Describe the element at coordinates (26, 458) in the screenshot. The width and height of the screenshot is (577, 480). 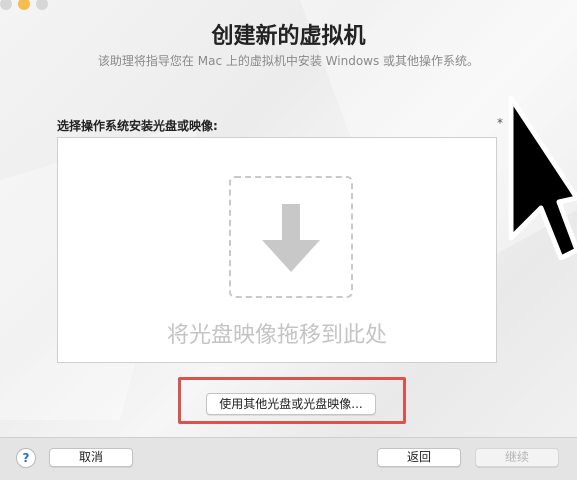
I see `help-icon: ?` at that location.